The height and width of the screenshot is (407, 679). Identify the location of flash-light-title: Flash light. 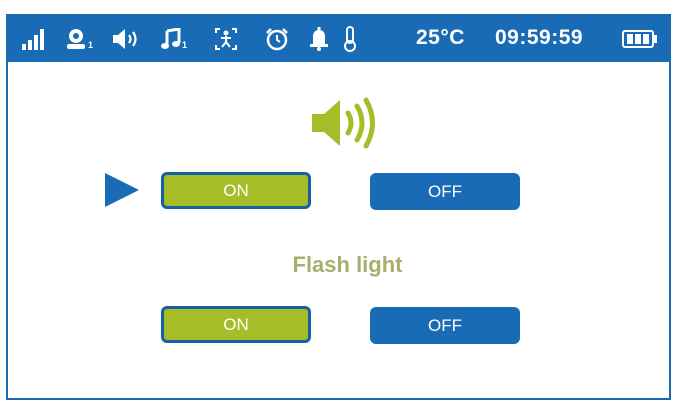
(347, 264).